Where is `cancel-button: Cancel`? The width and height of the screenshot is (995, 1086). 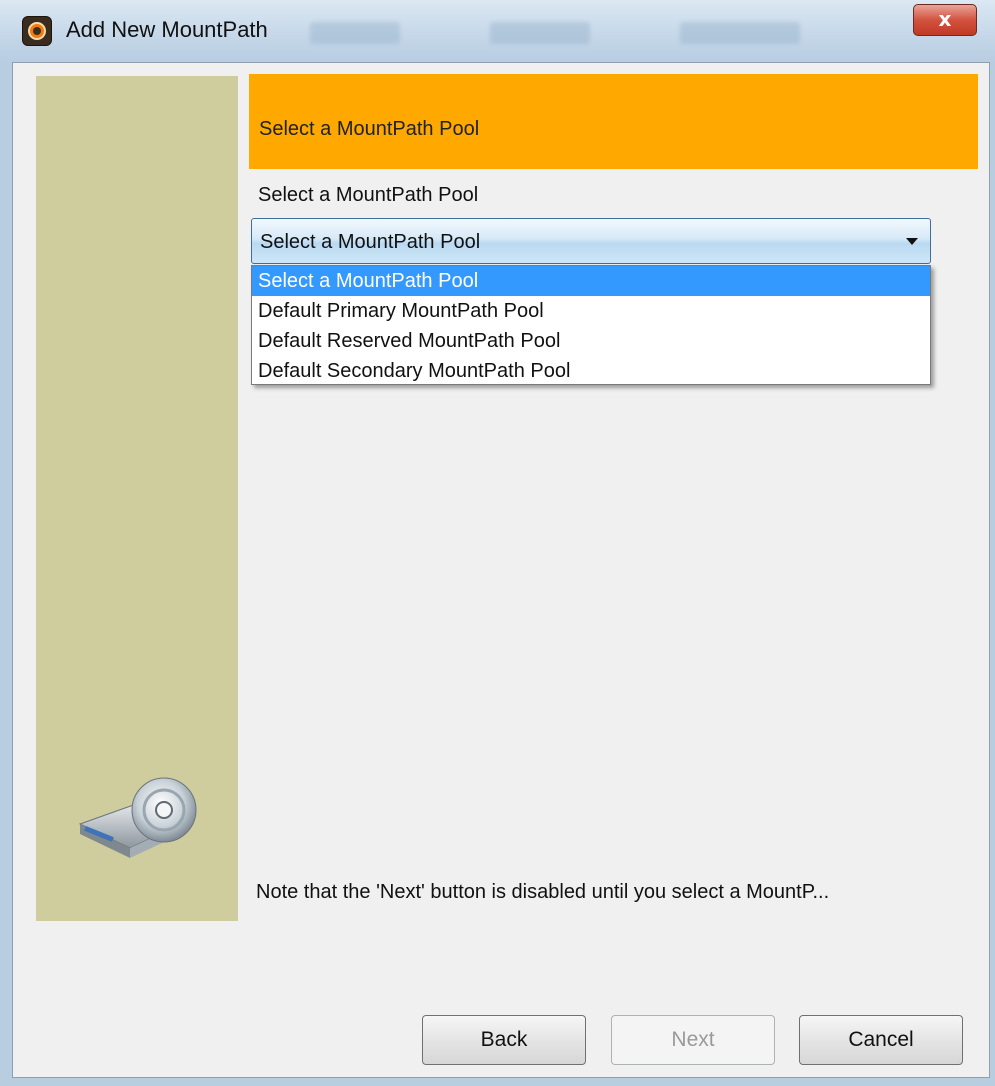 cancel-button: Cancel is located at coordinates (881, 1040).